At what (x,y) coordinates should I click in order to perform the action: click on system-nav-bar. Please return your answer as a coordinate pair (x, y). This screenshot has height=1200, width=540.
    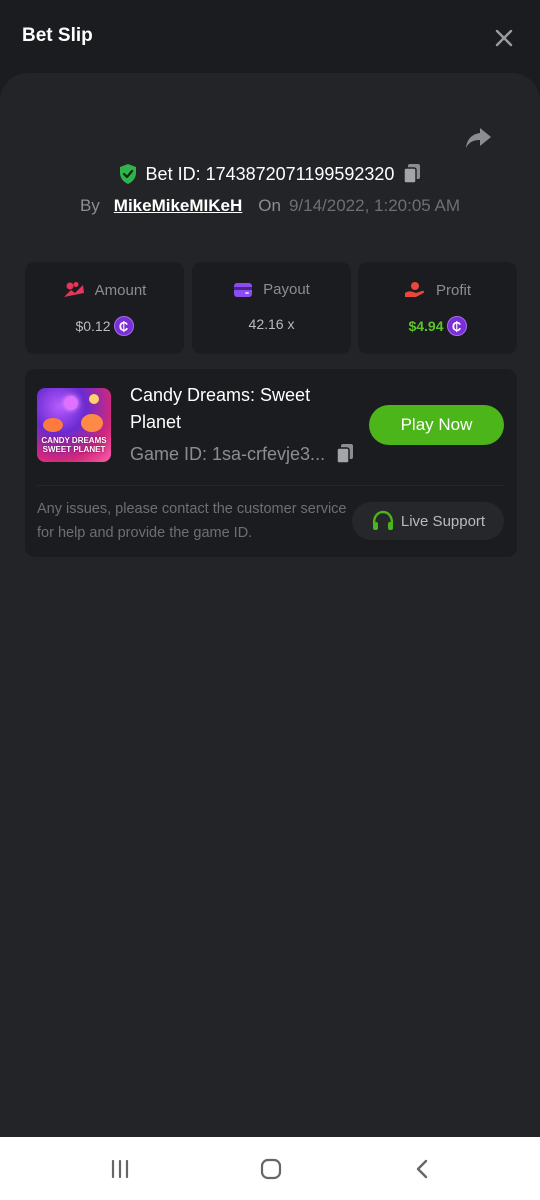
    Looking at the image, I should click on (270, 1168).